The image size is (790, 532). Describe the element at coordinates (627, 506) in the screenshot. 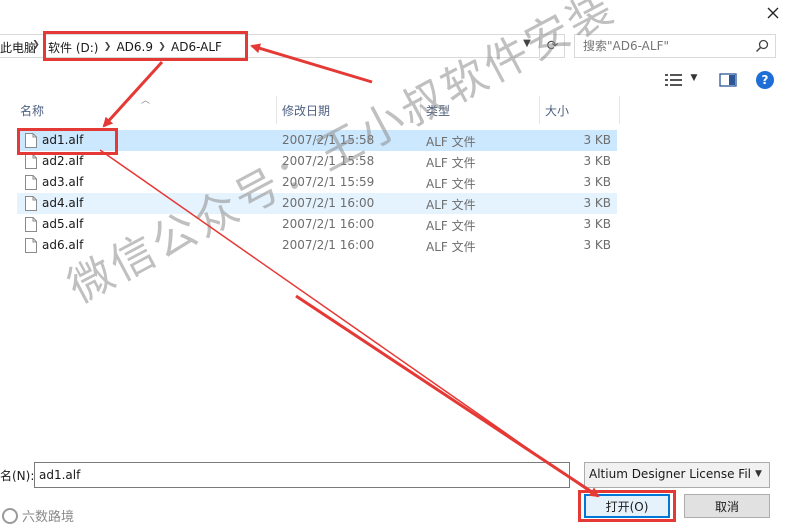

I see `annotation-highlight-open` at that location.